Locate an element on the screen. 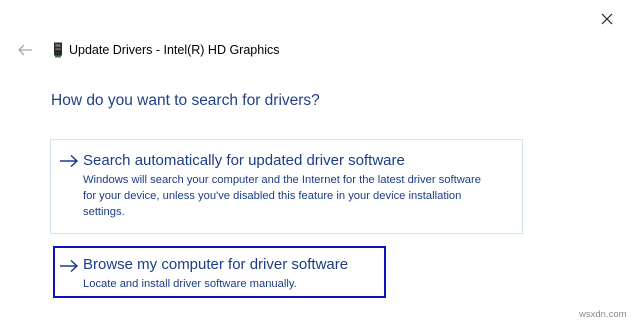  description-line: settings. is located at coordinates (104, 212).